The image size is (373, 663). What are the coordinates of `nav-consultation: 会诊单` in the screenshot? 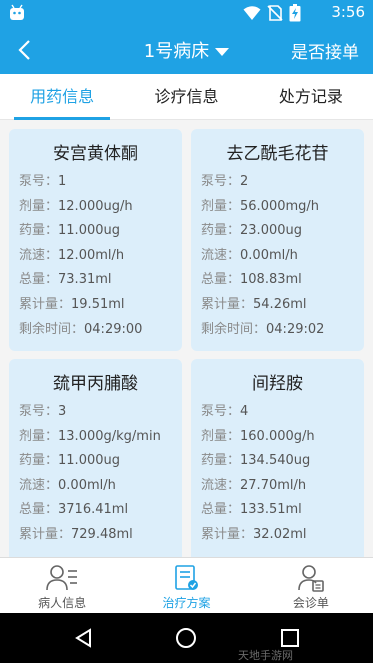 It's located at (311, 585).